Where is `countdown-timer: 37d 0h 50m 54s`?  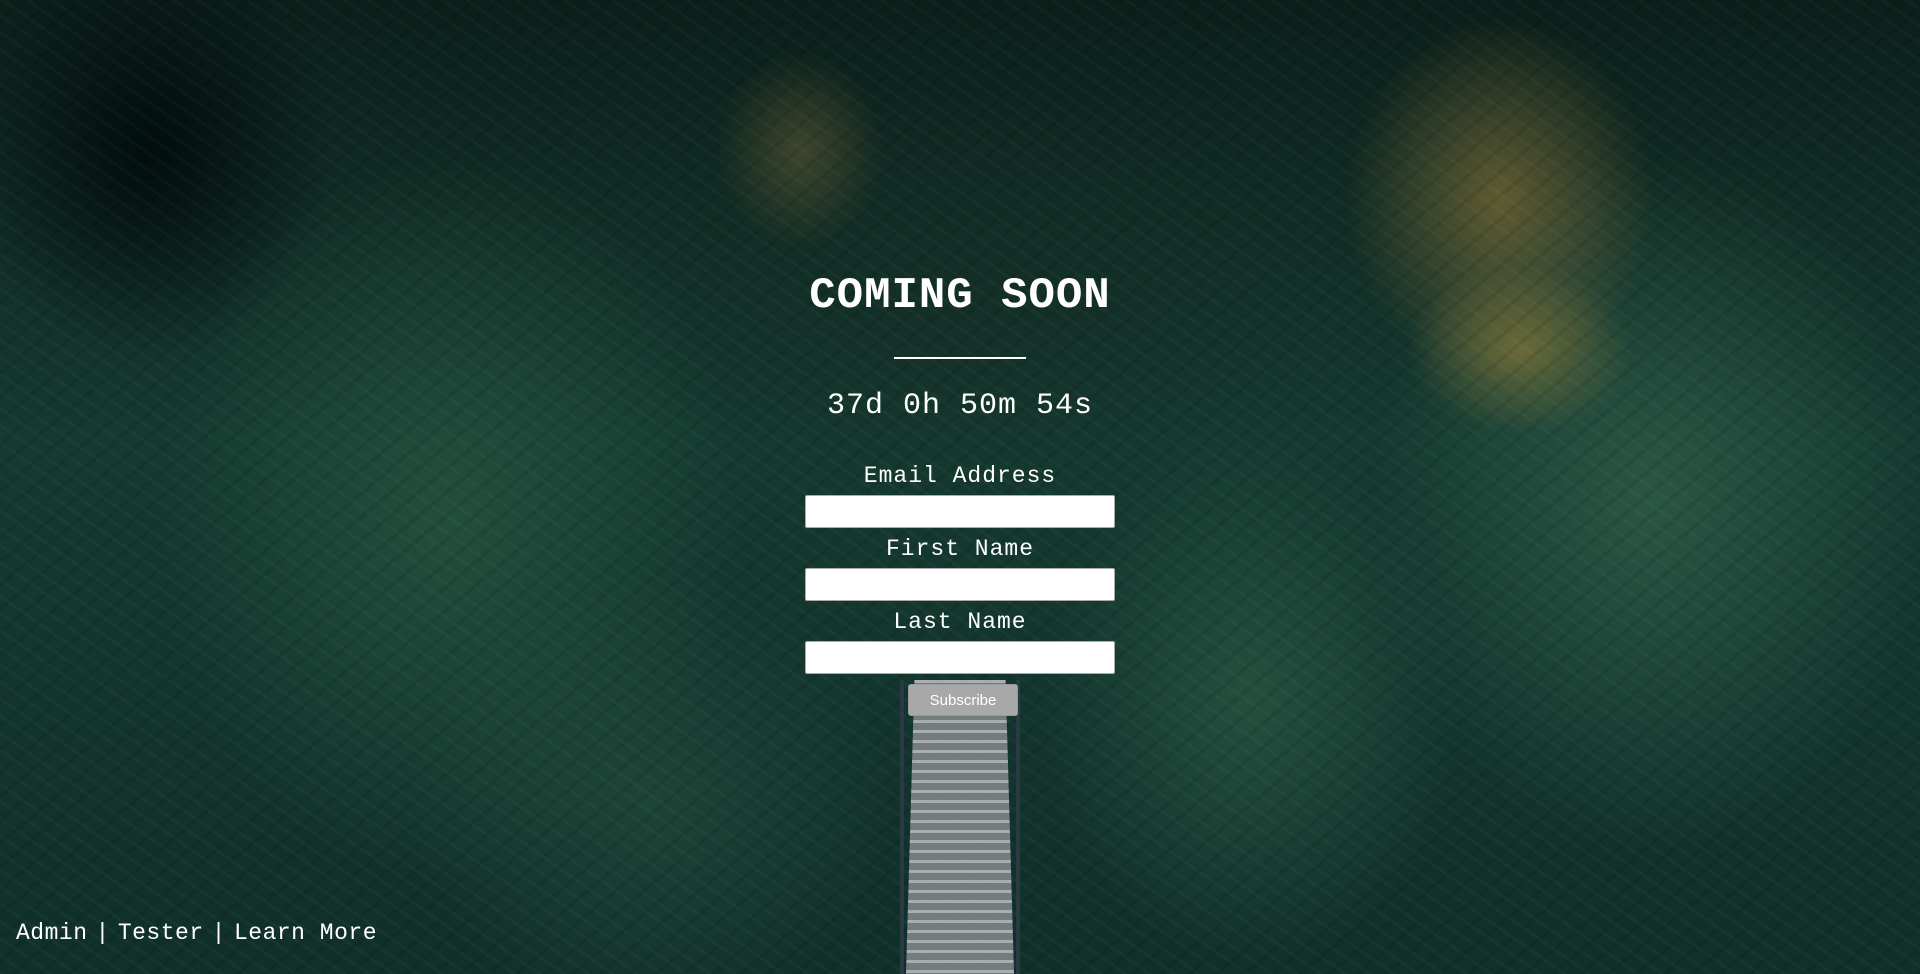 countdown-timer: 37d 0h 50m 54s is located at coordinates (960, 406).